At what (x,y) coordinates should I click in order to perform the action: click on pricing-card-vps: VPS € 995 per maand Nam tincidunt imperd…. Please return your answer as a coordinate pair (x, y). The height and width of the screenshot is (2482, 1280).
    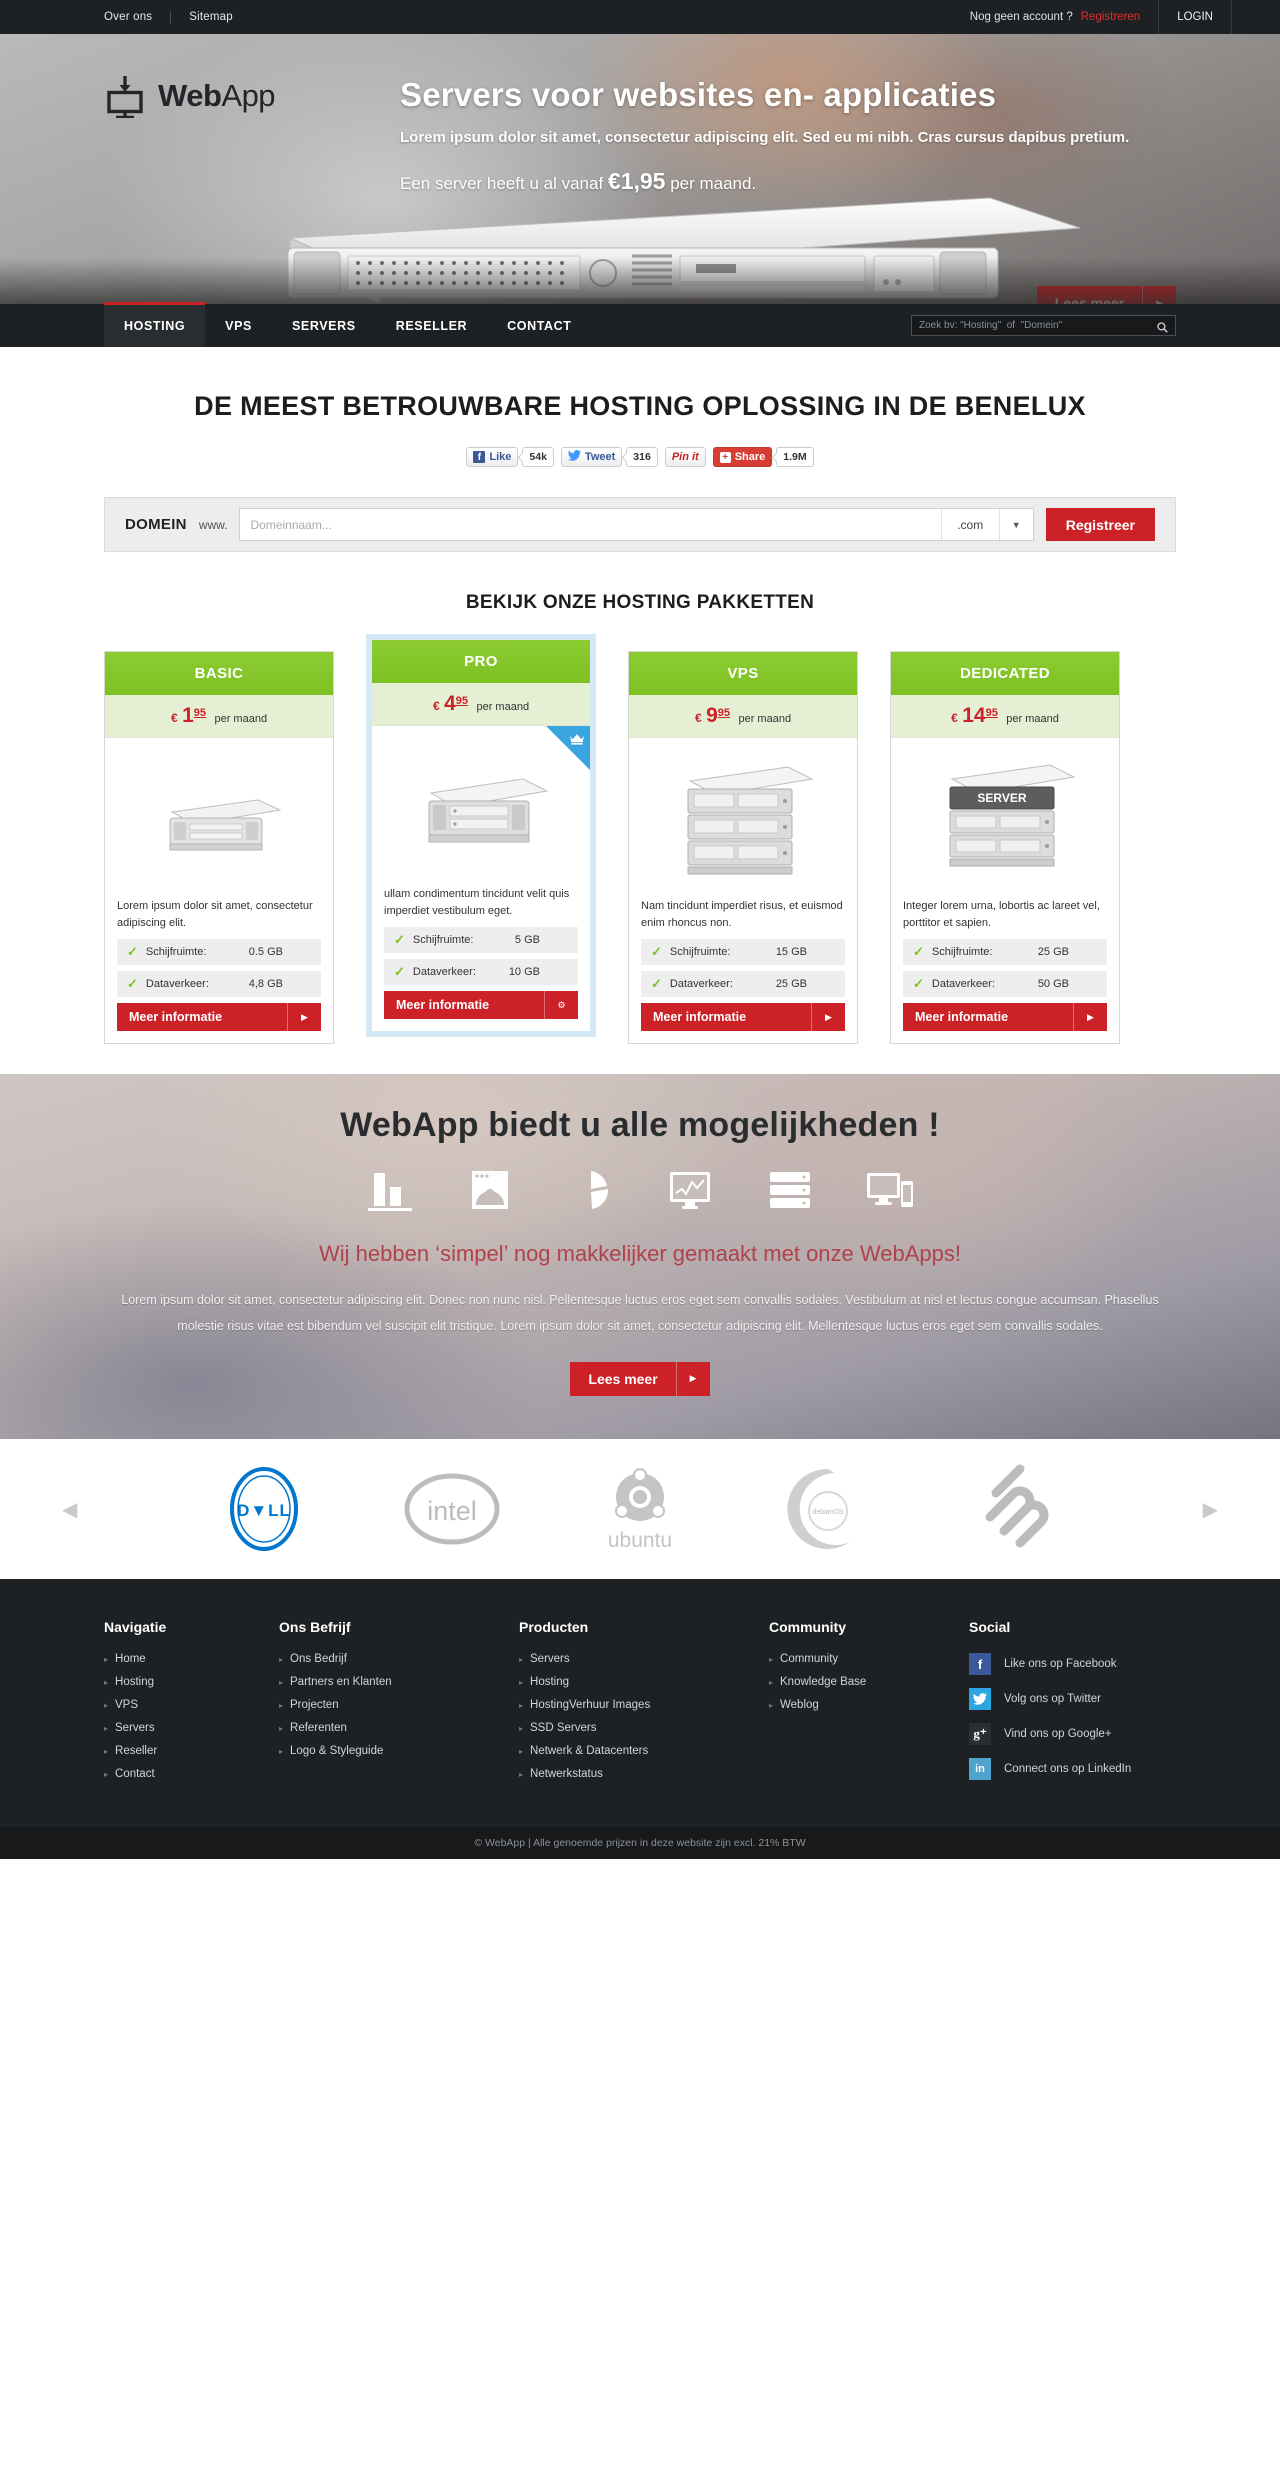
    Looking at the image, I should click on (743, 847).